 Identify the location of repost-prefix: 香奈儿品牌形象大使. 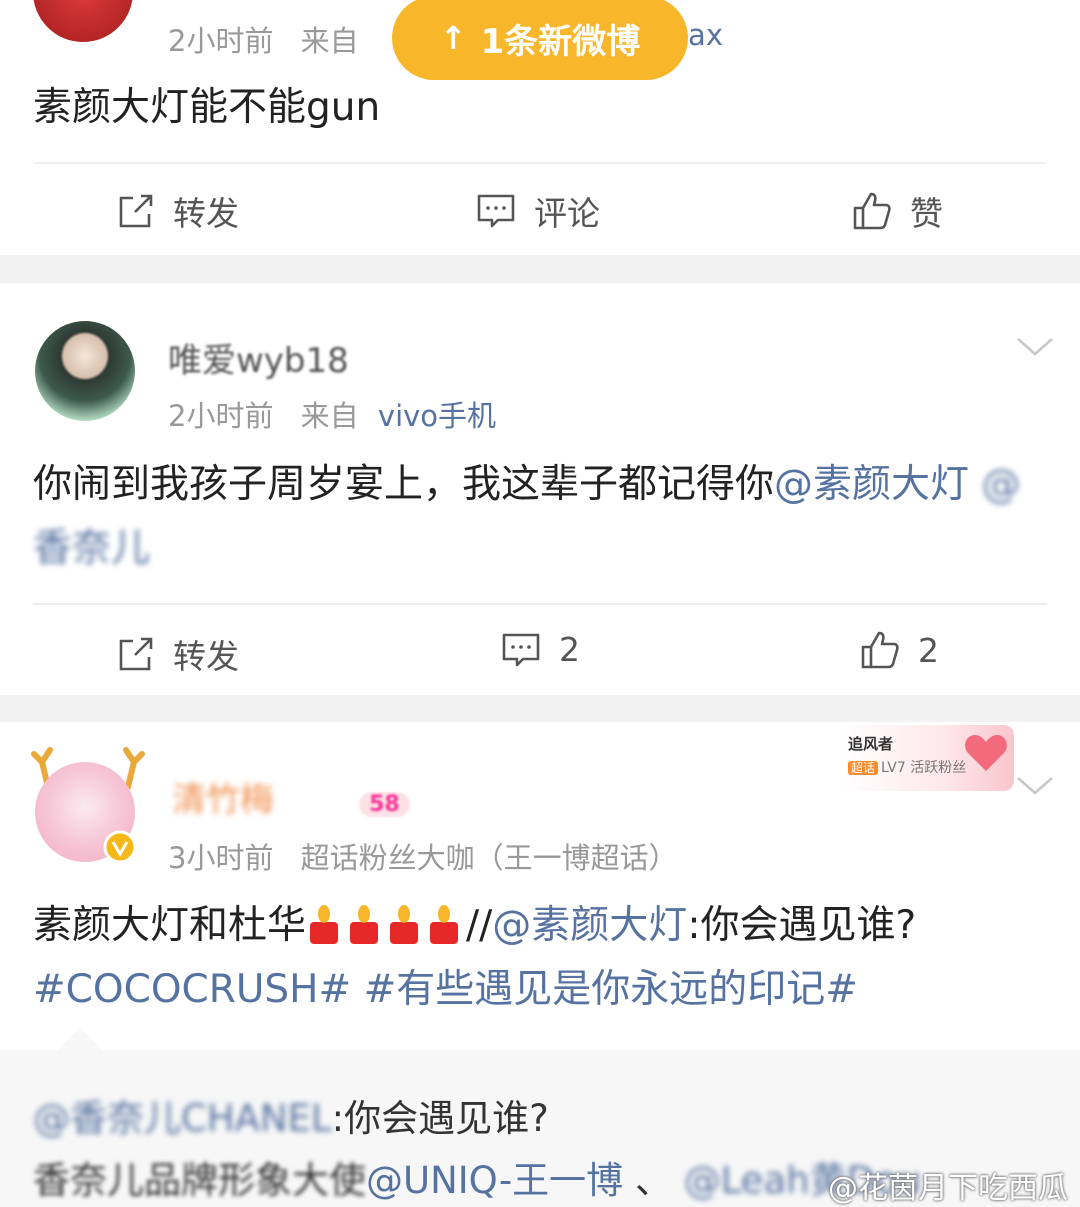
(199, 1180).